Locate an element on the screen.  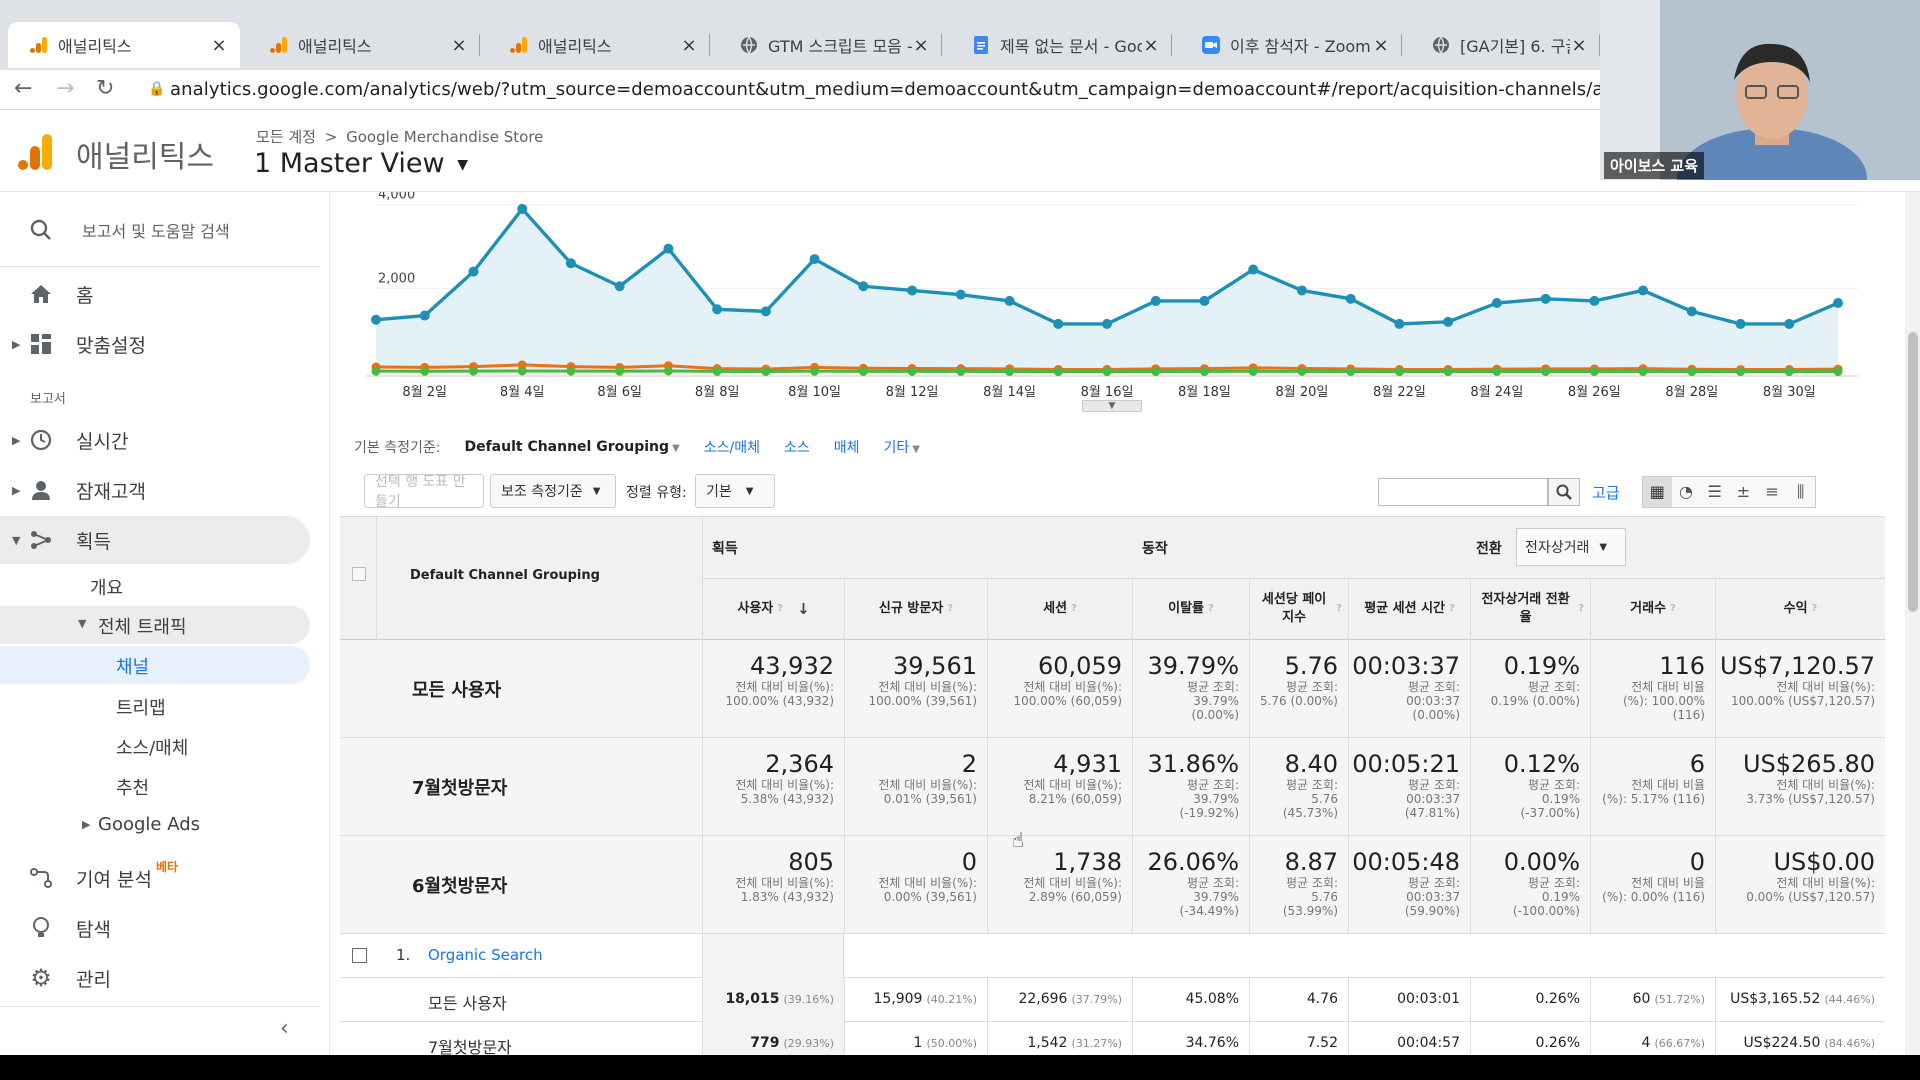
plot-rows-button: 선택 행 도표 만들기 is located at coordinates (424, 492).